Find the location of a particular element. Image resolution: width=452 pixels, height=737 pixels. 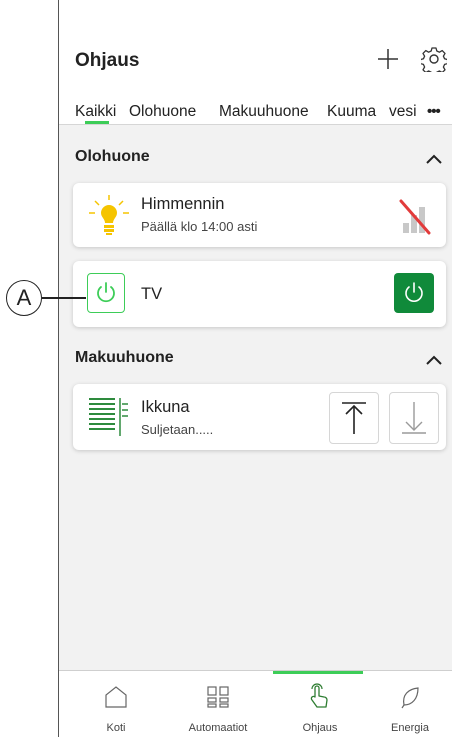

nav-energia: Energia is located at coordinates (406, 704).